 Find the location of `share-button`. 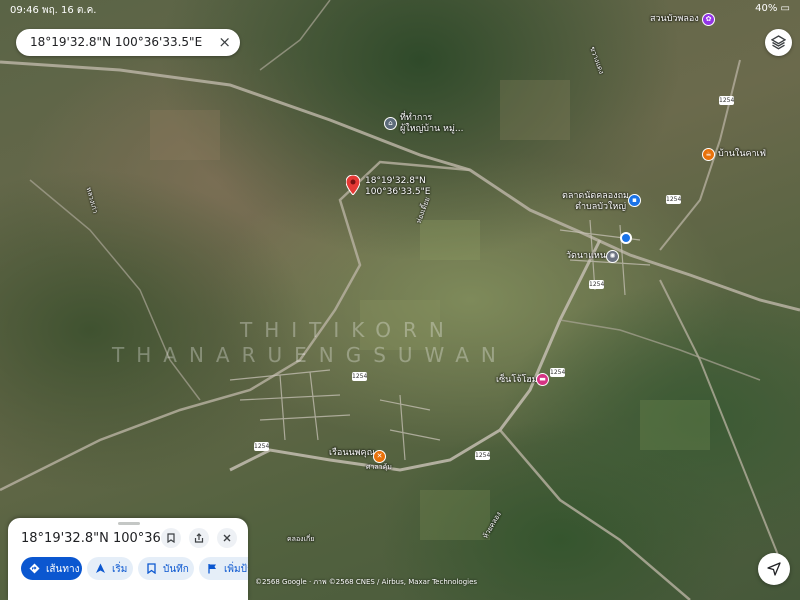

share-button is located at coordinates (199, 538).